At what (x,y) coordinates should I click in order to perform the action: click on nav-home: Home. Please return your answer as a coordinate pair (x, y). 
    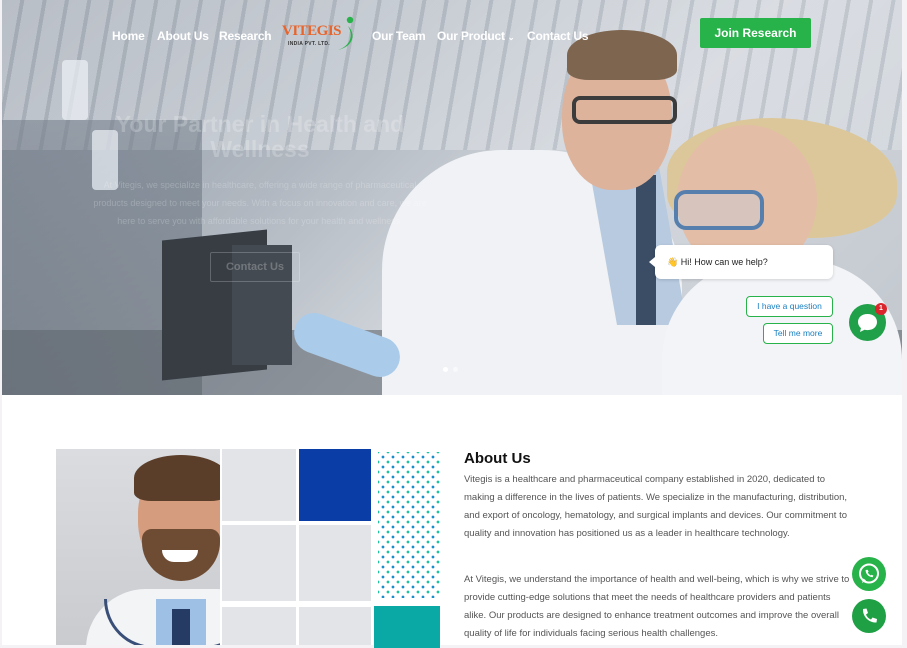
    Looking at the image, I should click on (128, 36).